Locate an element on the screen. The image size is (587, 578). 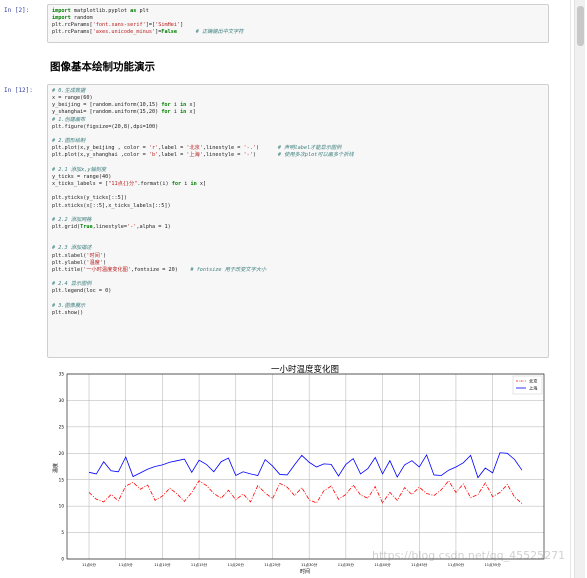
x-tick-label: 11点55分 is located at coordinates (492, 564).